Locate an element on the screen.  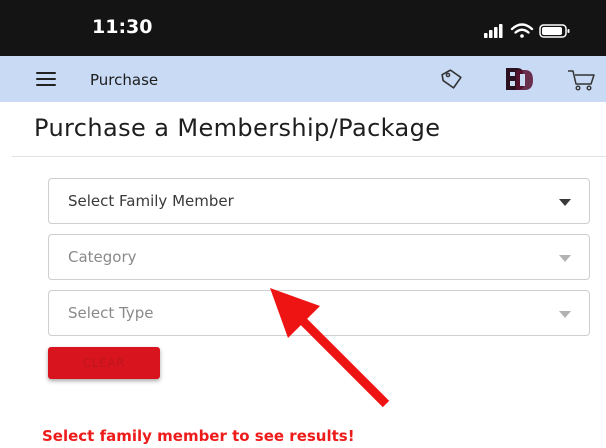
hamburger-menu-icon is located at coordinates (46, 79).